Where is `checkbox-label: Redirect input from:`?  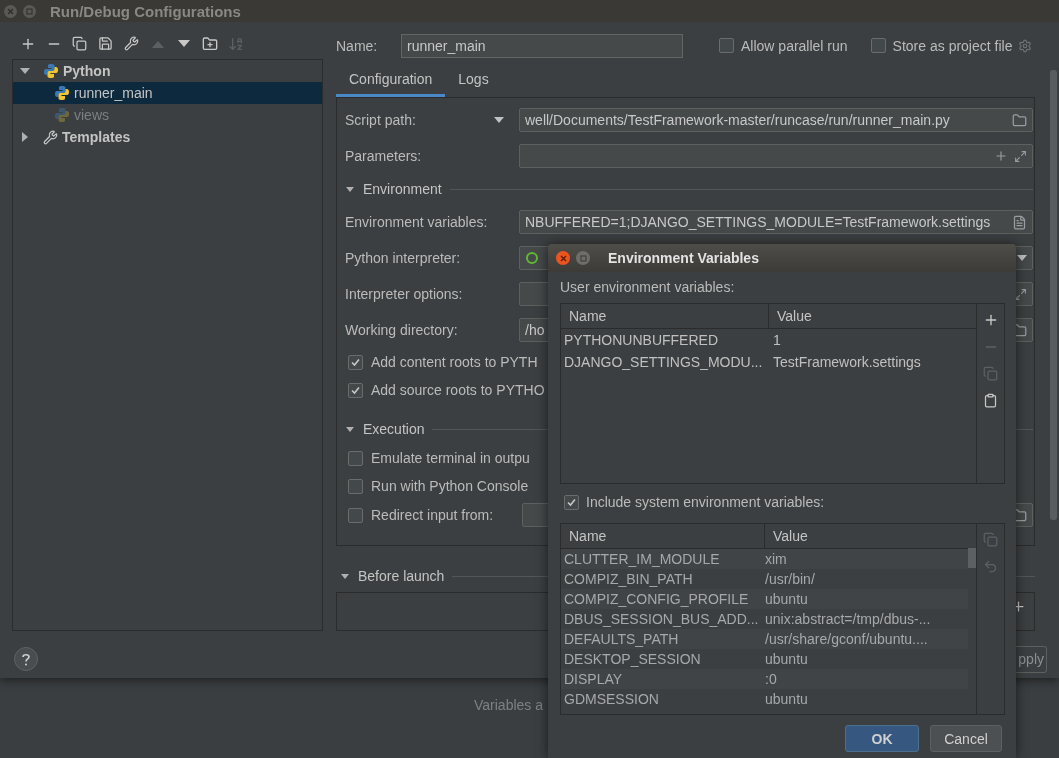 checkbox-label: Redirect input from: is located at coordinates (433, 515).